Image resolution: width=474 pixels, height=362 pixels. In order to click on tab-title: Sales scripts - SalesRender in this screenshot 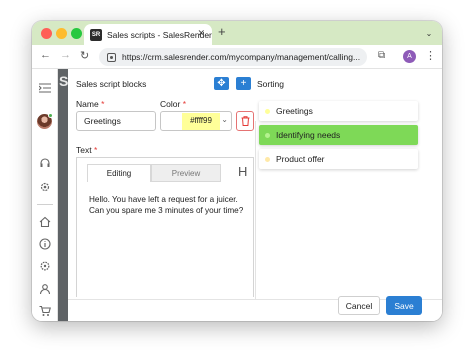, I will do `click(159, 34)`.